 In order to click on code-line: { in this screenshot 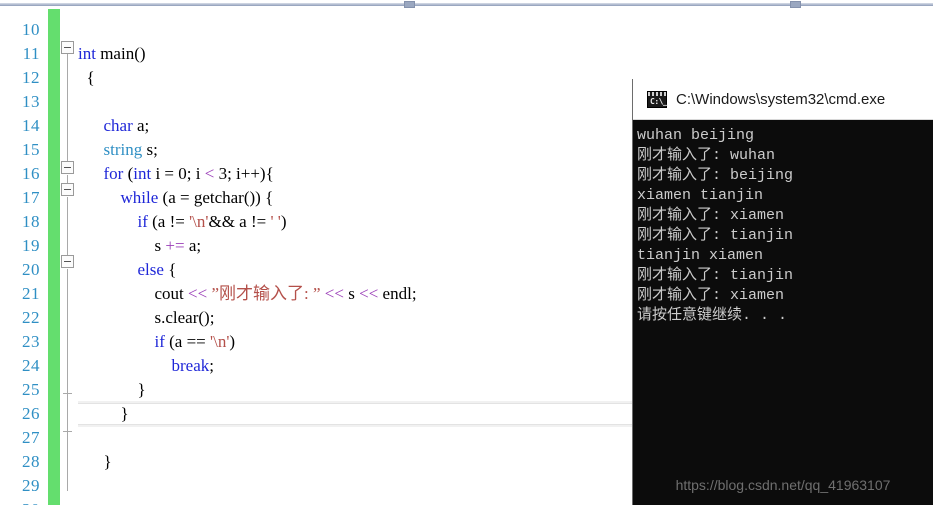, I will do `click(86, 77)`.